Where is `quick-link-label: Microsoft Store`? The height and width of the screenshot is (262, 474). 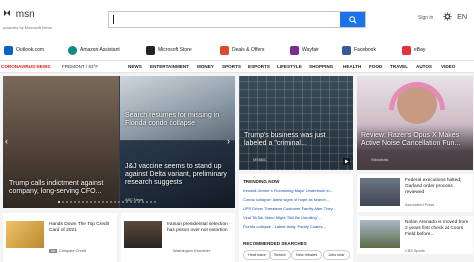 quick-link-label: Microsoft Store is located at coordinates (175, 50).